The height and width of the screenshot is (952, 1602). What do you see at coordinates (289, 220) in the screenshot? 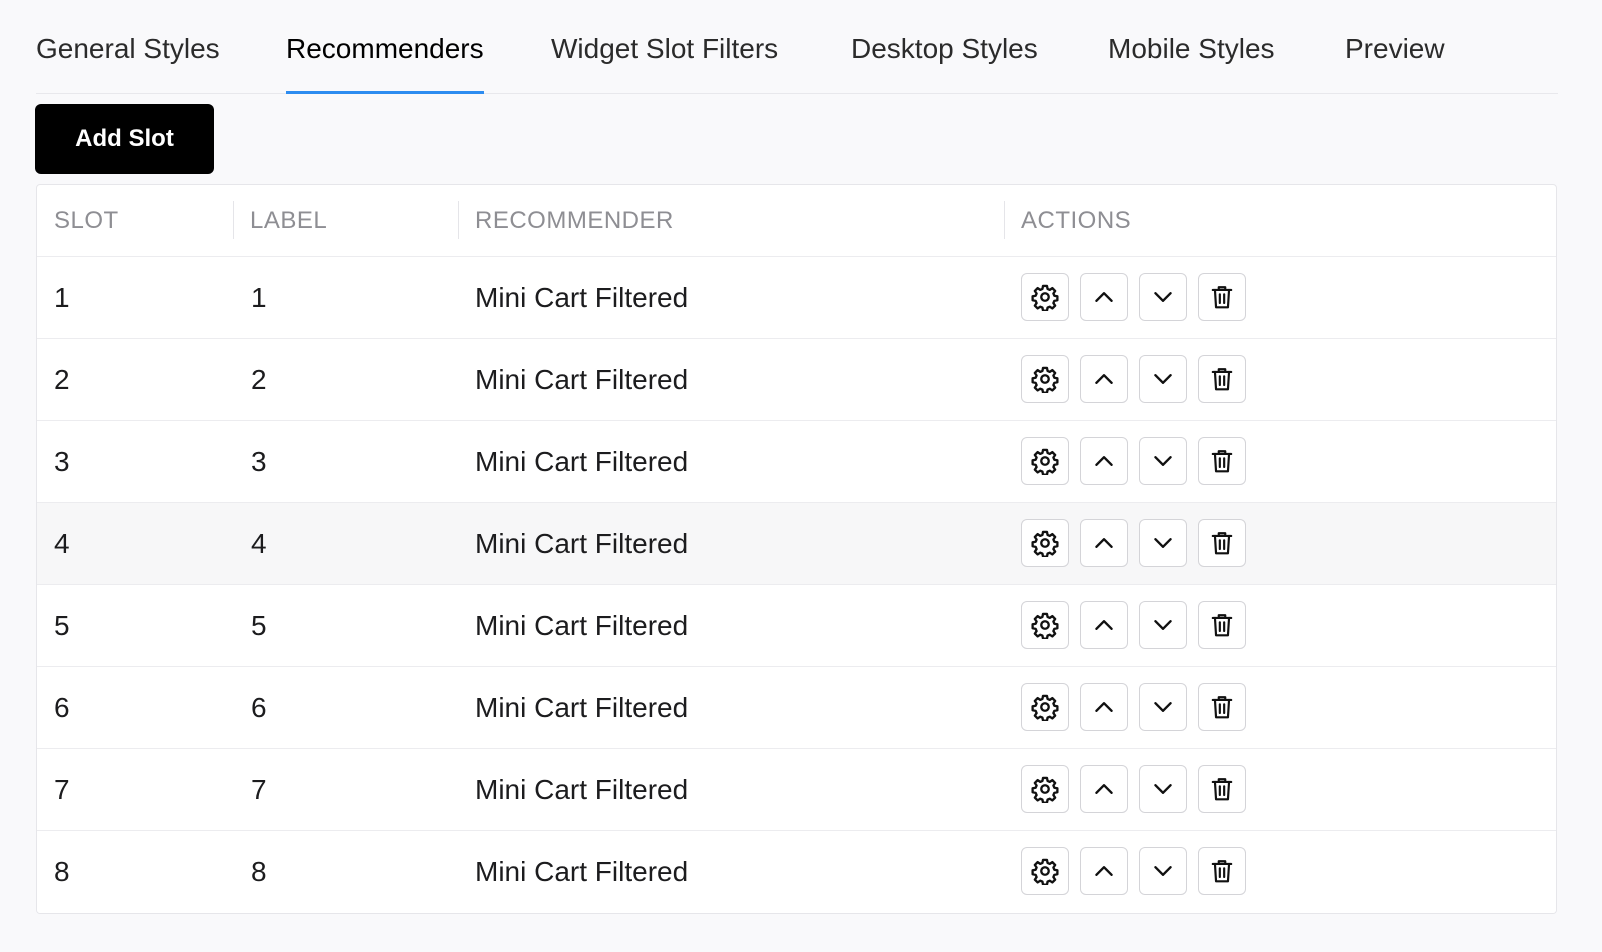
I see `column-header-label: LABEL` at bounding box center [289, 220].